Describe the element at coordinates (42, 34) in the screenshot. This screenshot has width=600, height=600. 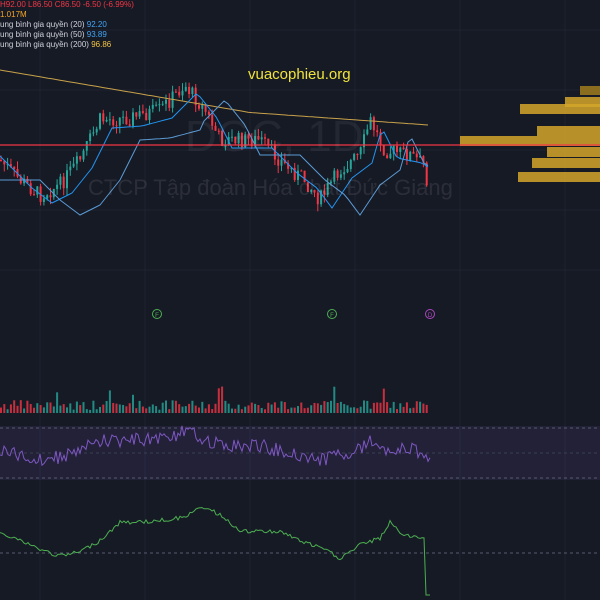
I see `ma50-label: ung bình gia quyền (50)` at that location.